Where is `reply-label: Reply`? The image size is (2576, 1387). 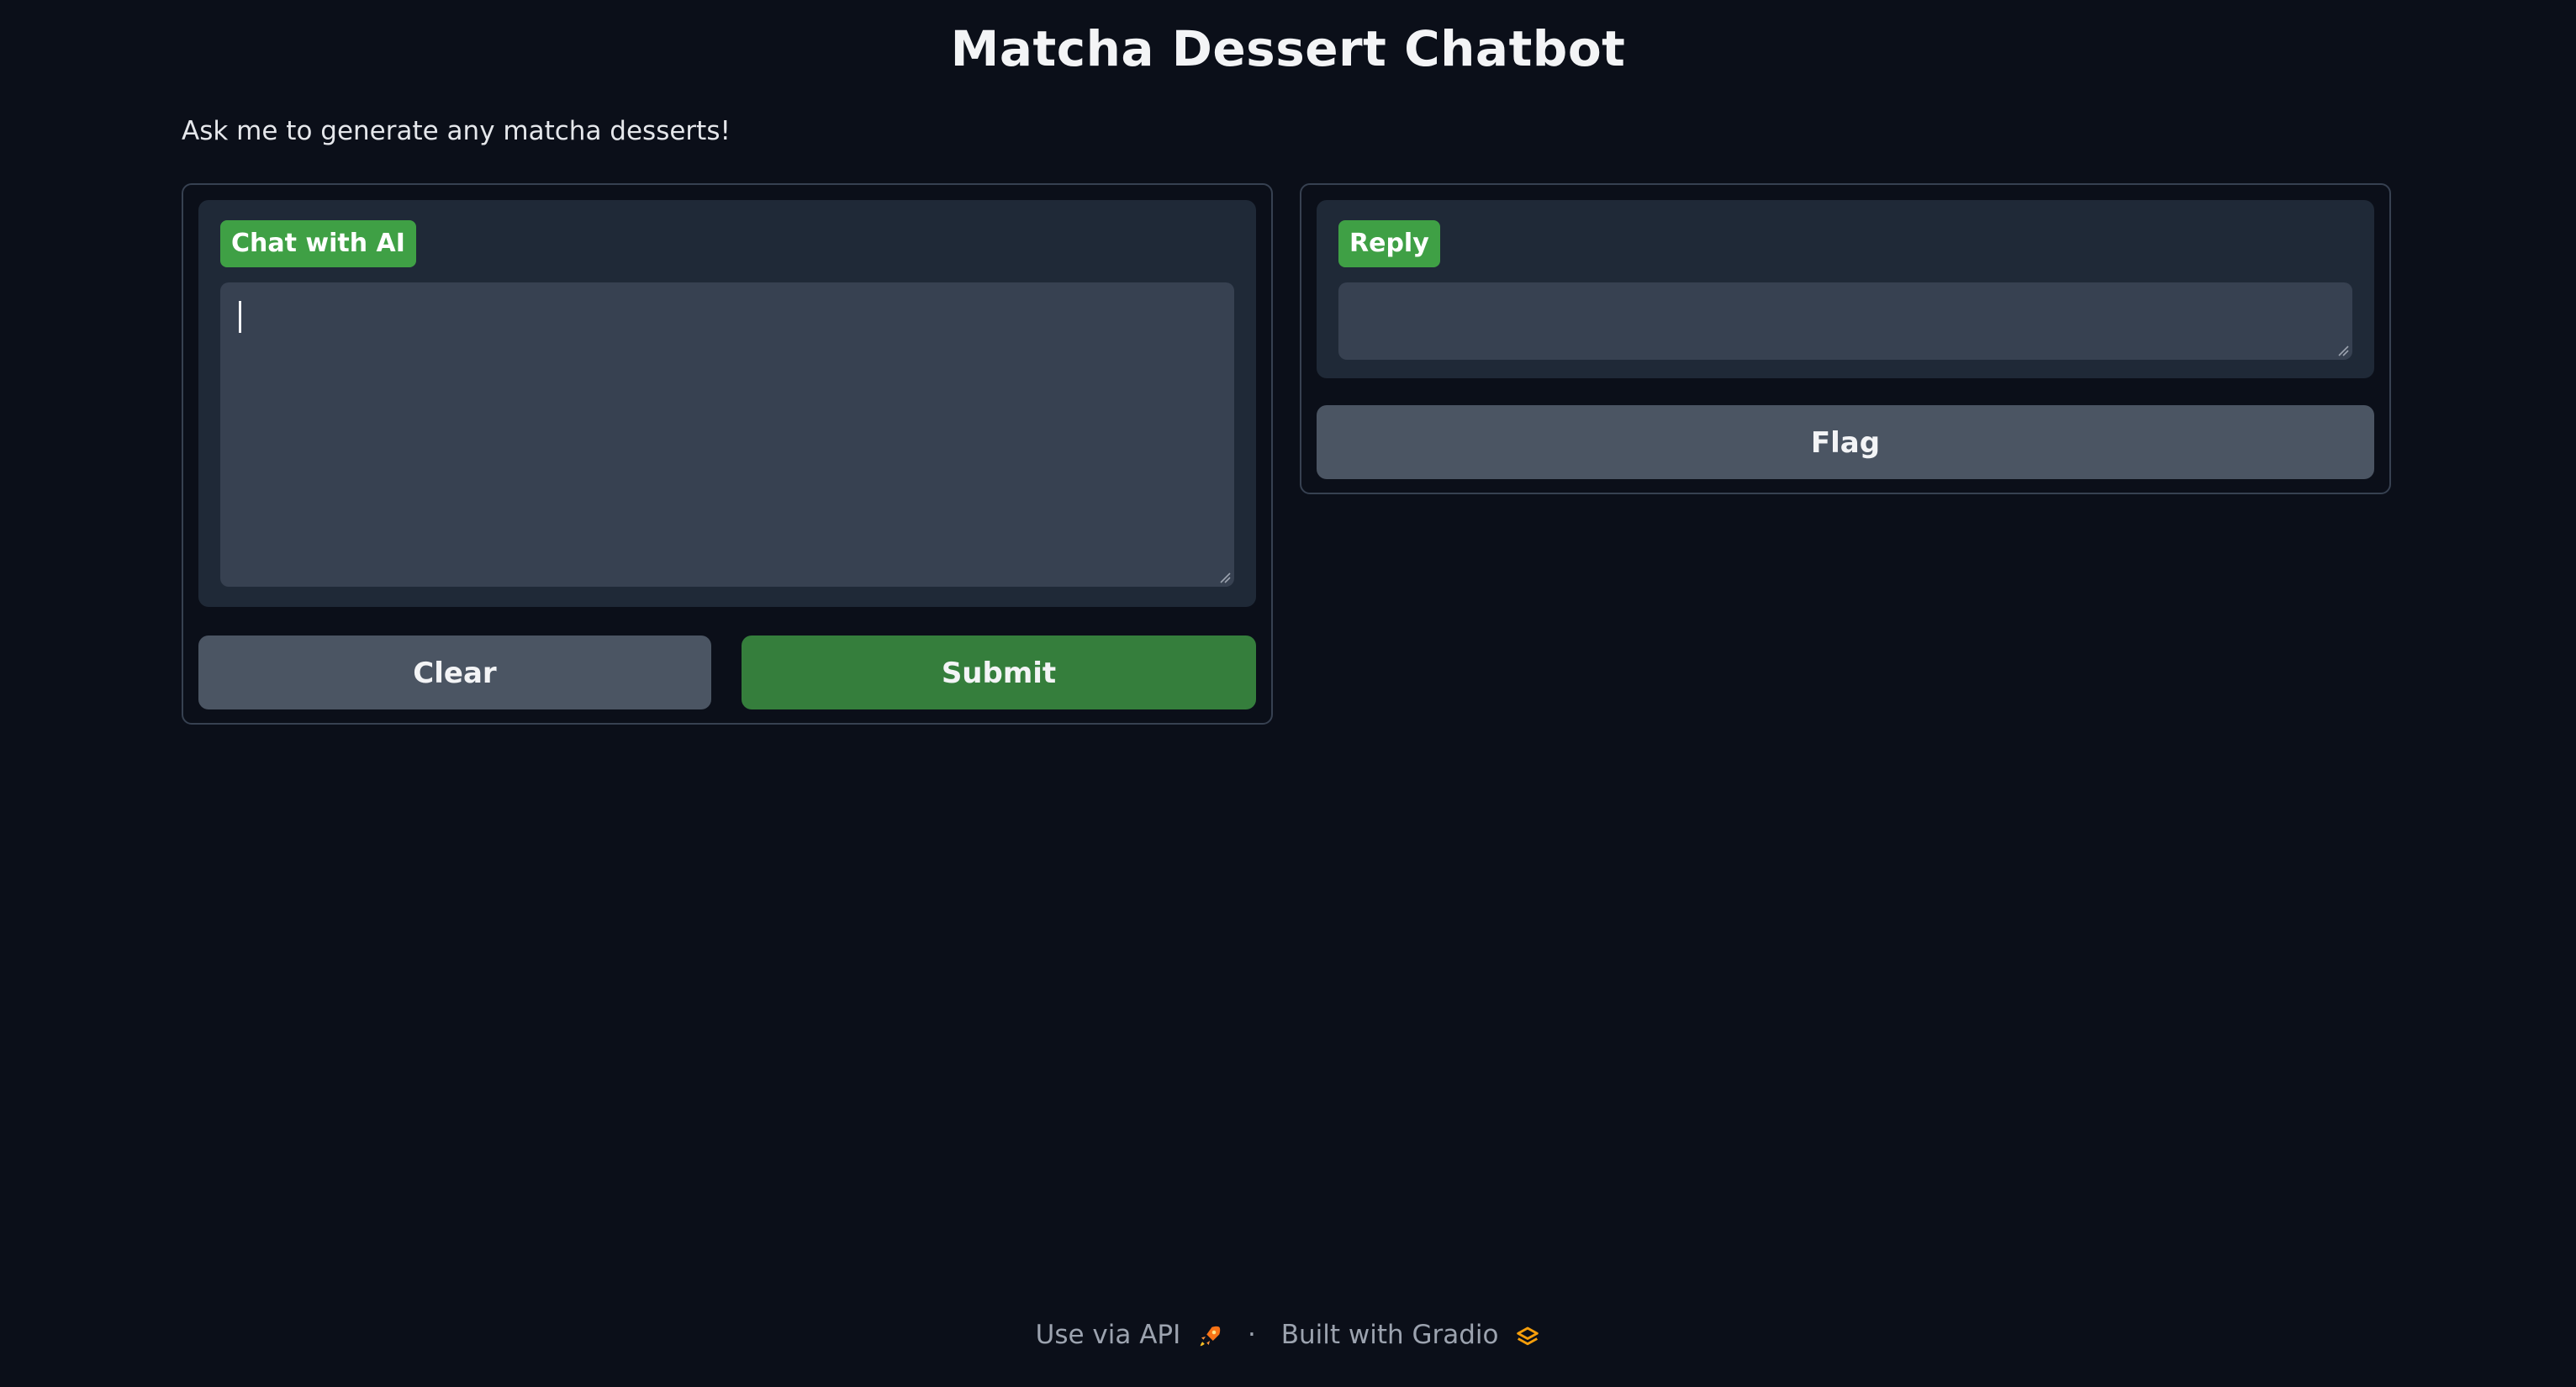
reply-label: Reply is located at coordinates (1389, 243).